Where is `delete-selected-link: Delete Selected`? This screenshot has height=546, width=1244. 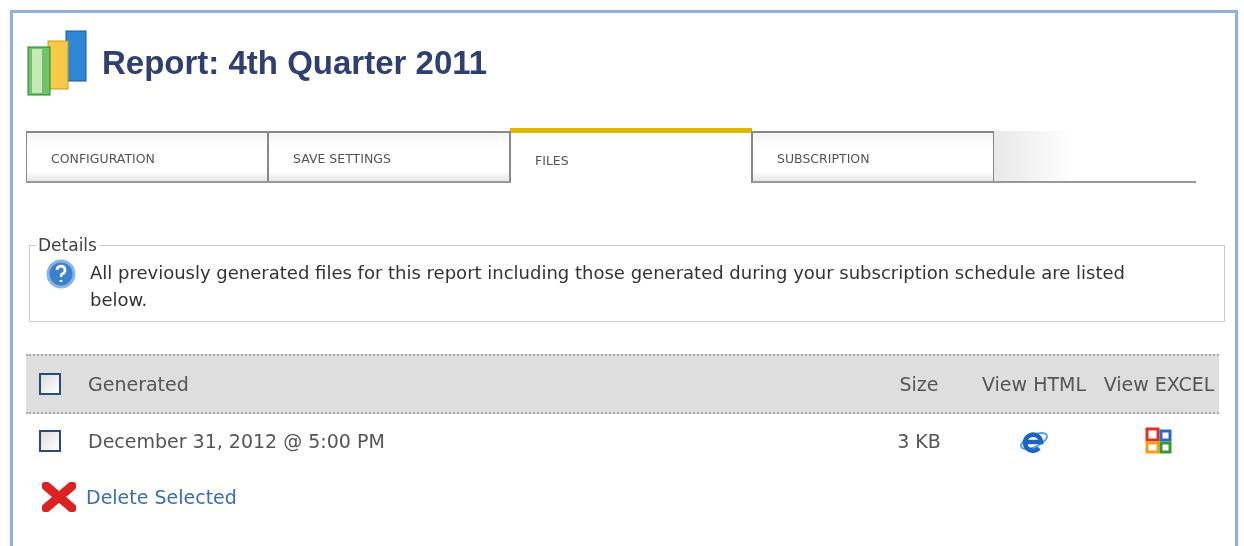 delete-selected-link: Delete Selected is located at coordinates (161, 497).